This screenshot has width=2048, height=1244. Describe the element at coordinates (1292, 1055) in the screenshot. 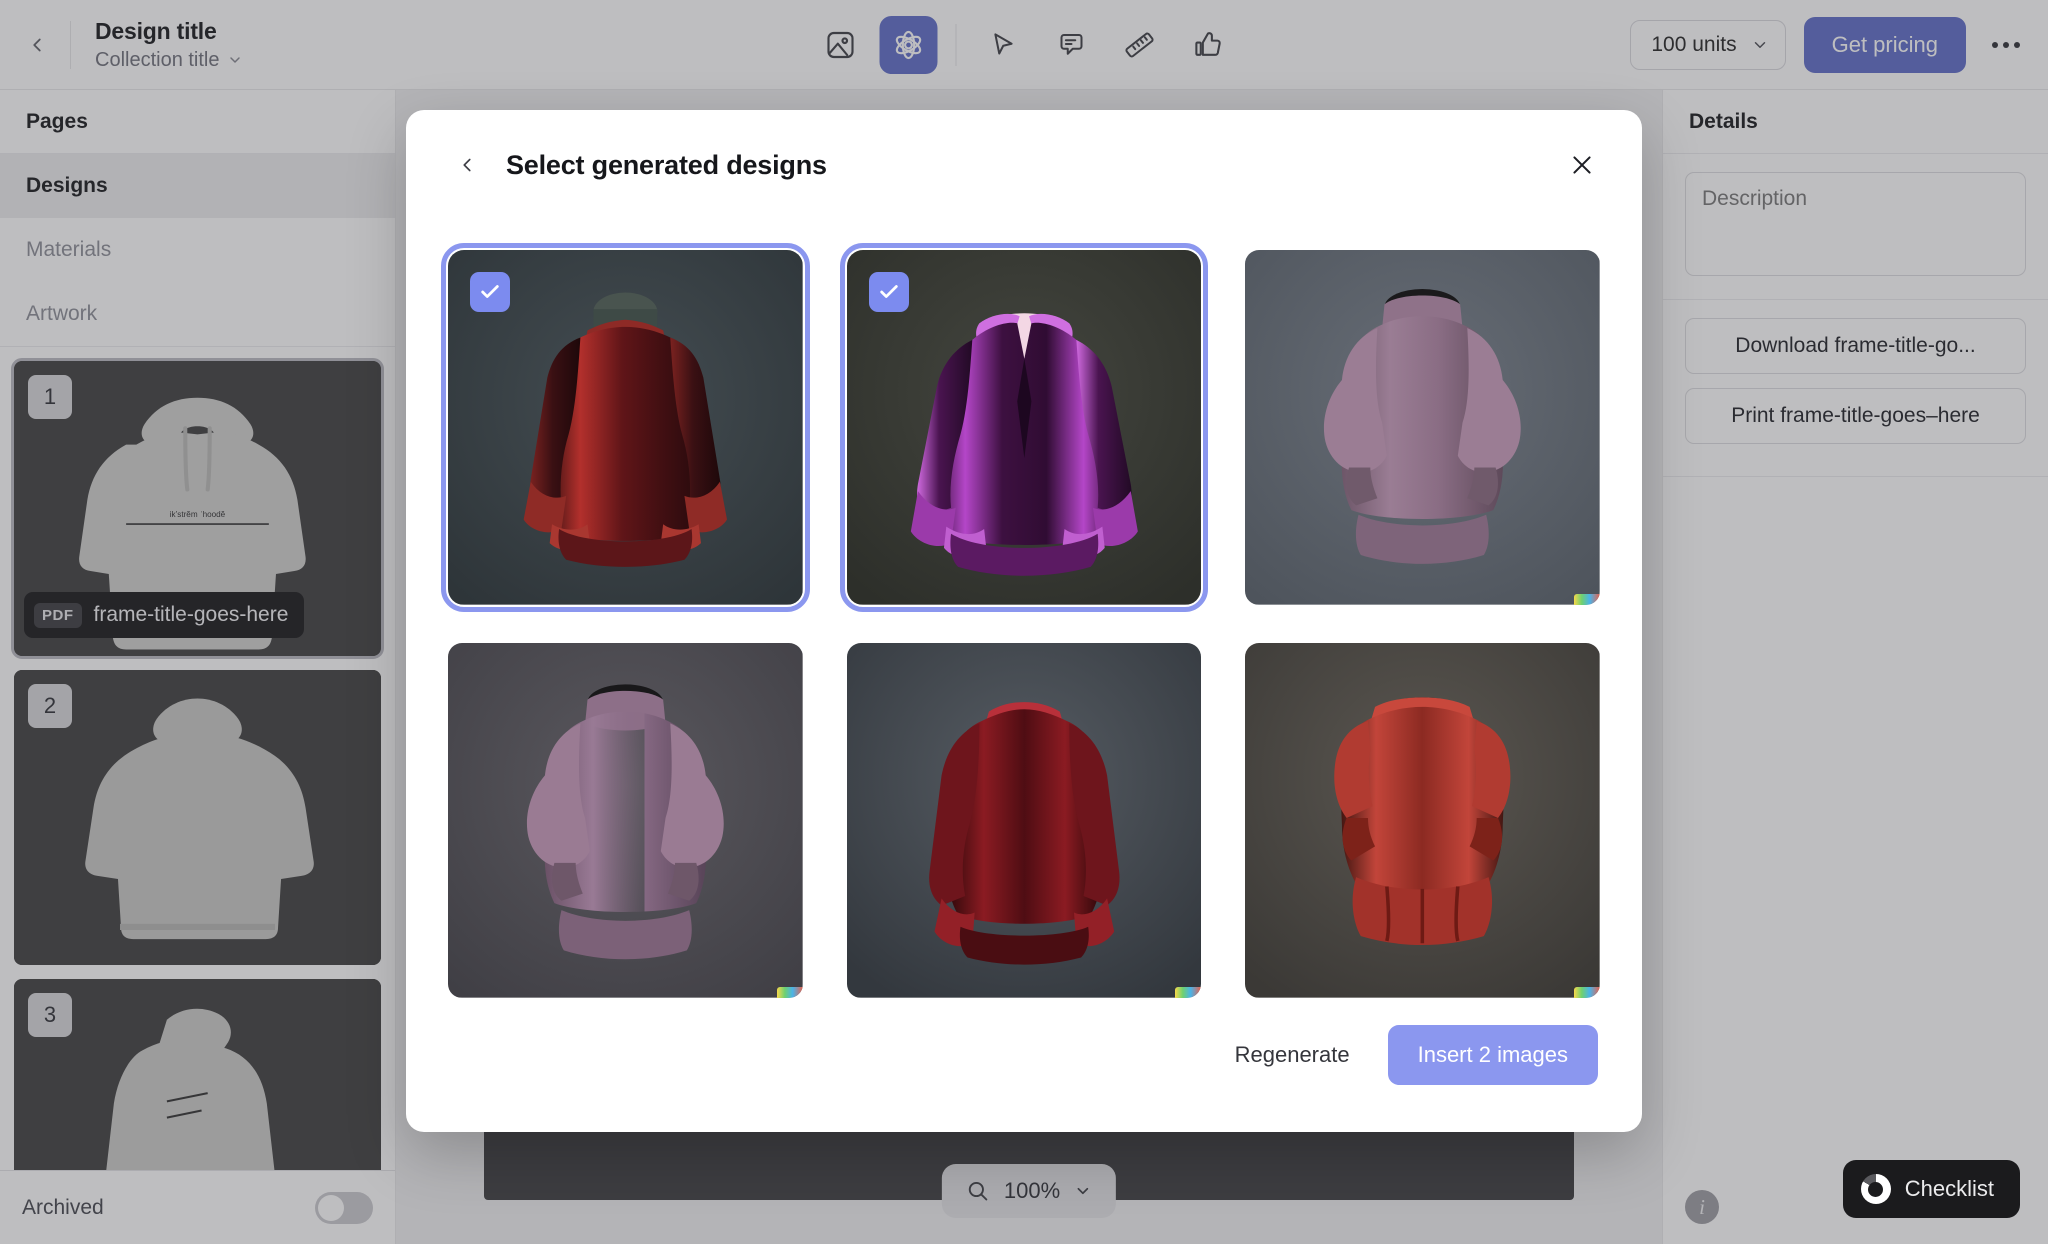

I see `regenerate-button: Regenerate` at that location.